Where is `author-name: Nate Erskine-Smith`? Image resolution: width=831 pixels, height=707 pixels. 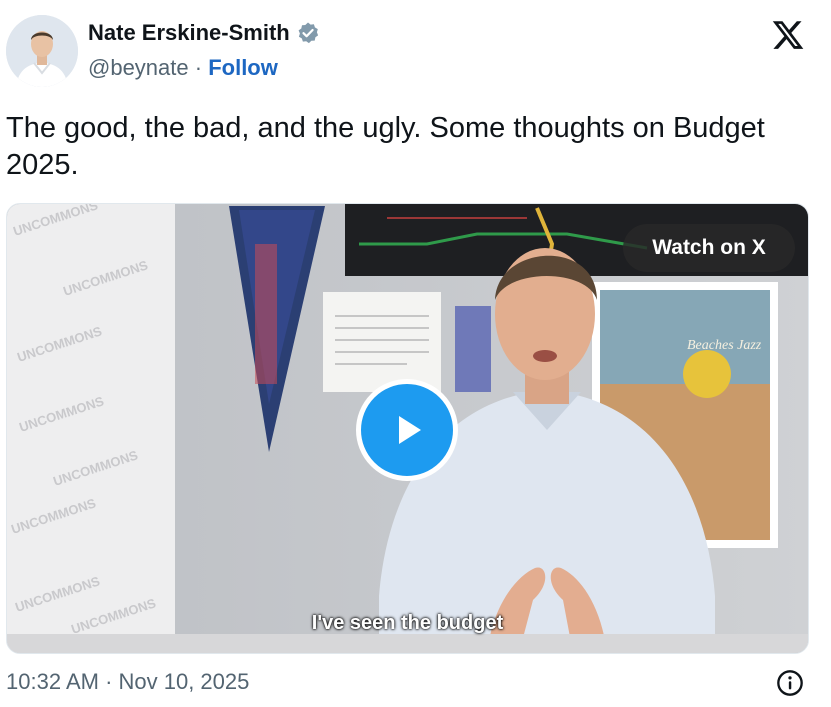 author-name: Nate Erskine-Smith is located at coordinates (189, 33).